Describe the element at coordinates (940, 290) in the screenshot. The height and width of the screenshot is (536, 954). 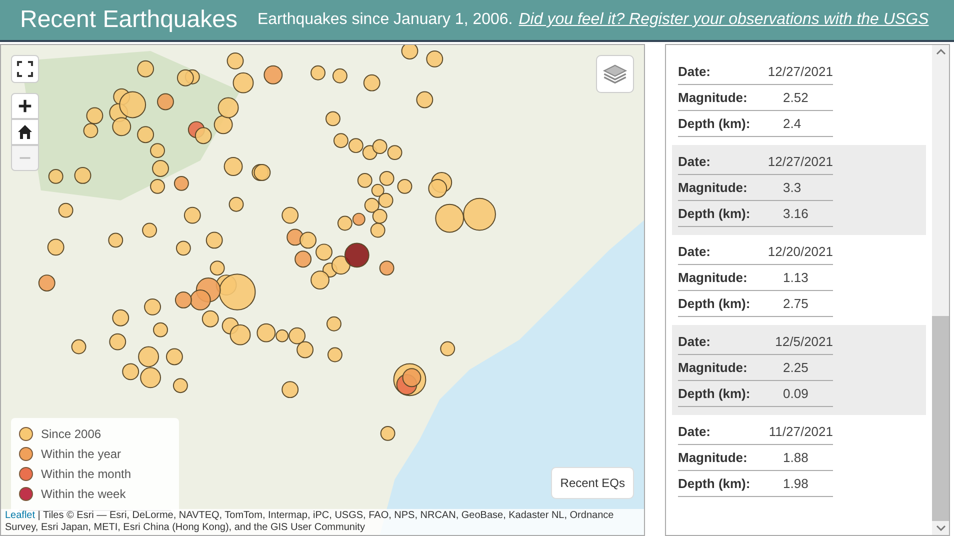
I see `scrollbar` at that location.